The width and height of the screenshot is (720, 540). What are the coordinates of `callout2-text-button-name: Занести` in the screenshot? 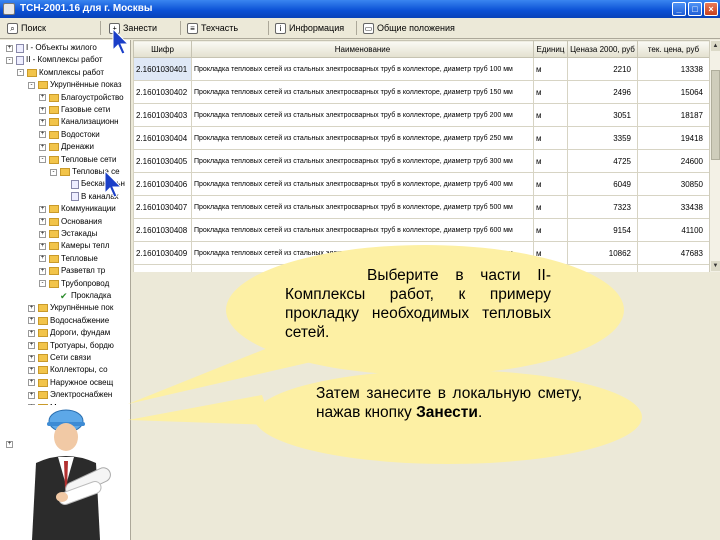 It's located at (447, 412).